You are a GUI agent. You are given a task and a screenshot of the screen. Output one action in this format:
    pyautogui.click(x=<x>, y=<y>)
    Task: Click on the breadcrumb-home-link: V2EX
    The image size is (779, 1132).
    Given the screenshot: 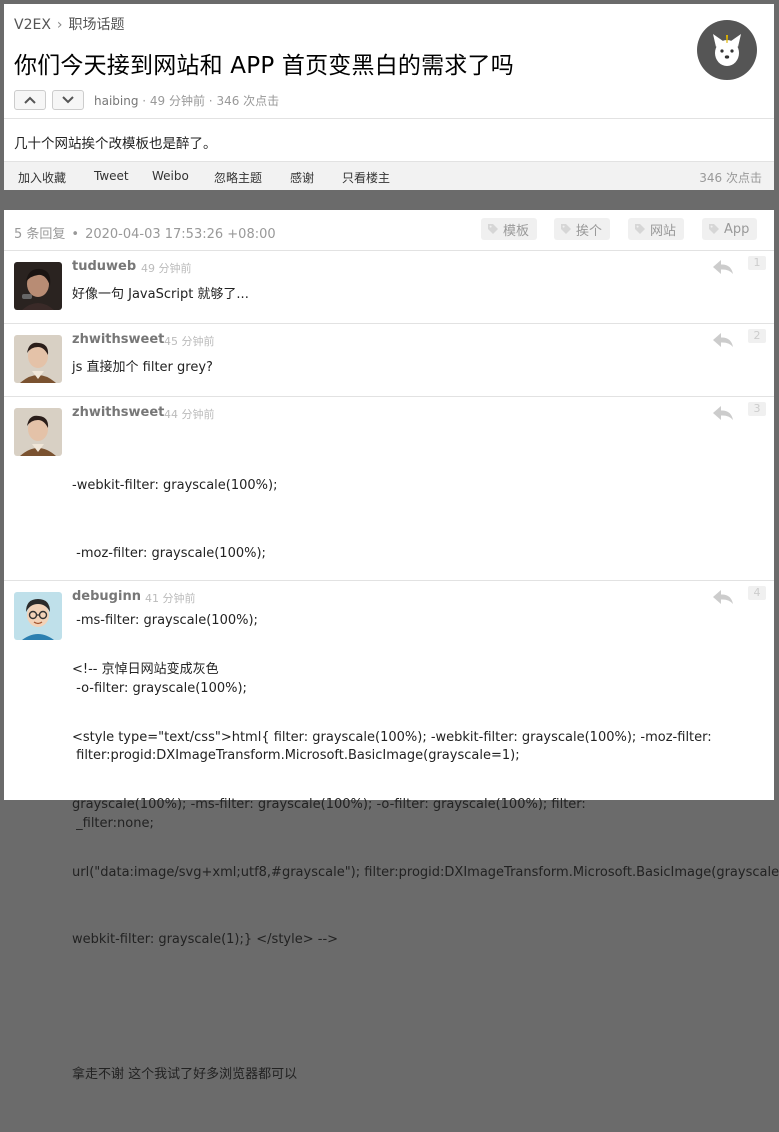 What is the action you would take?
    pyautogui.click(x=32, y=25)
    